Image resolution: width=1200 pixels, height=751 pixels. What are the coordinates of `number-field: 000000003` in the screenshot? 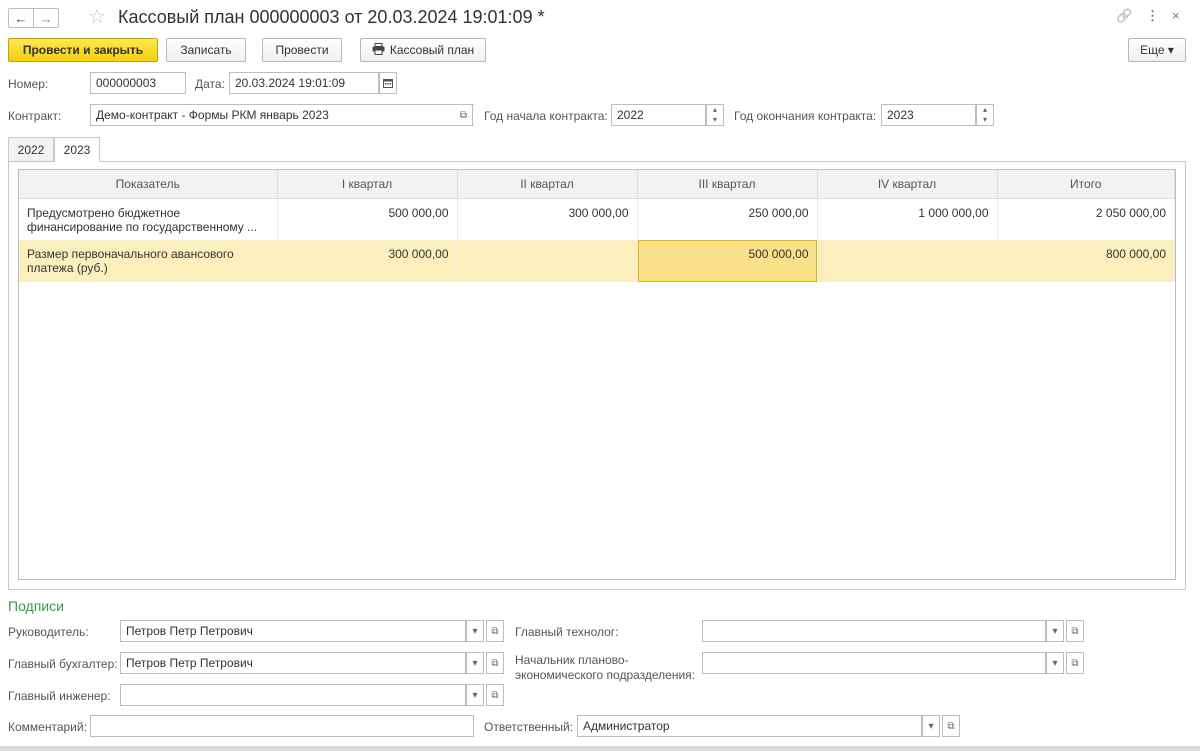 It's located at (138, 83).